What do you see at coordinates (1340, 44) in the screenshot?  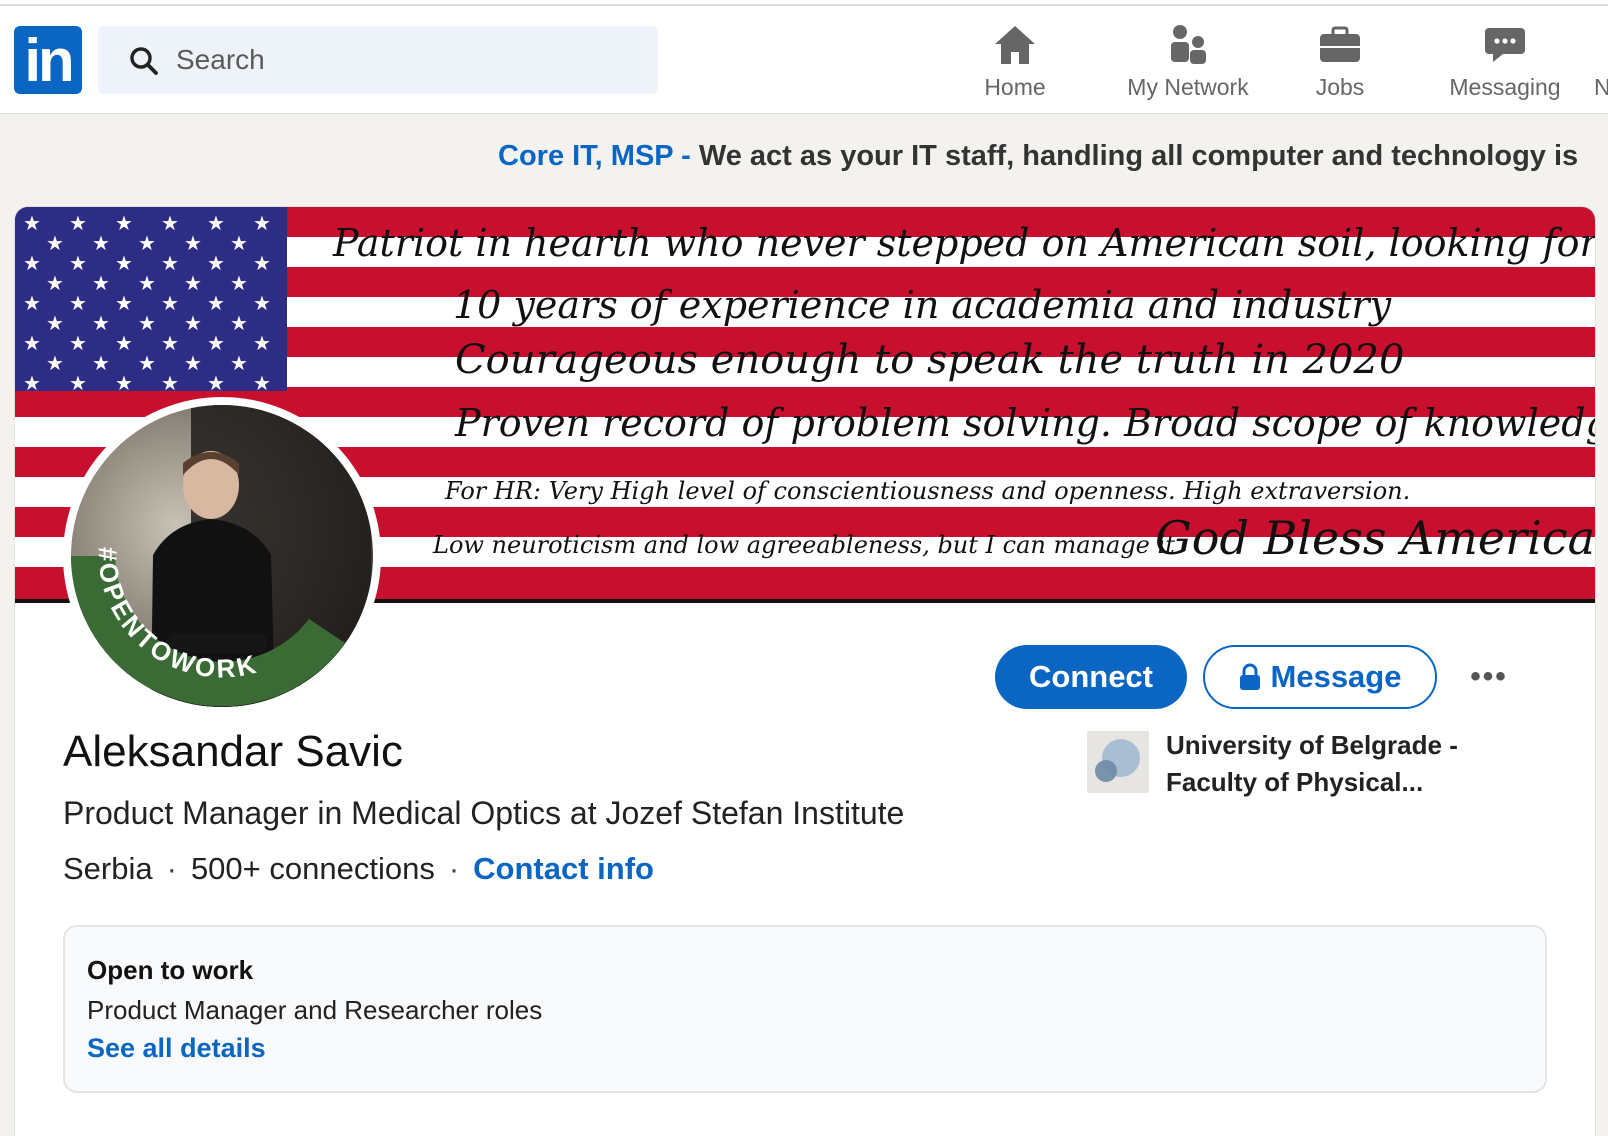 I see `briefcase-icon` at bounding box center [1340, 44].